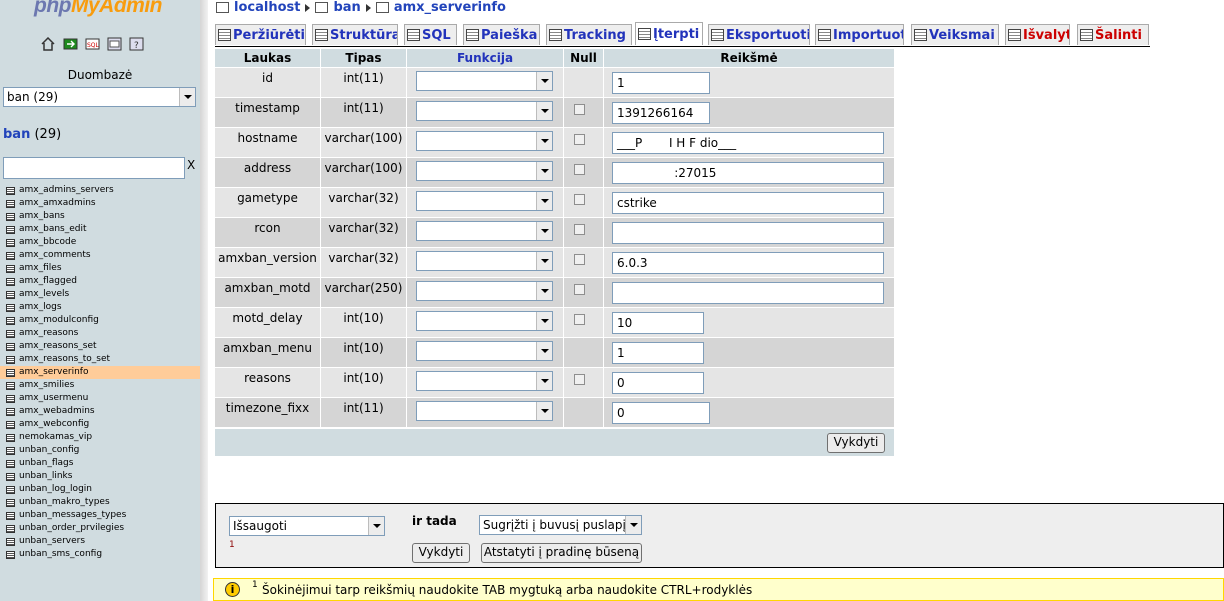 This screenshot has height=601, width=1224. Describe the element at coordinates (955, 34) in the screenshot. I see `tab-9: Veiksmai` at that location.